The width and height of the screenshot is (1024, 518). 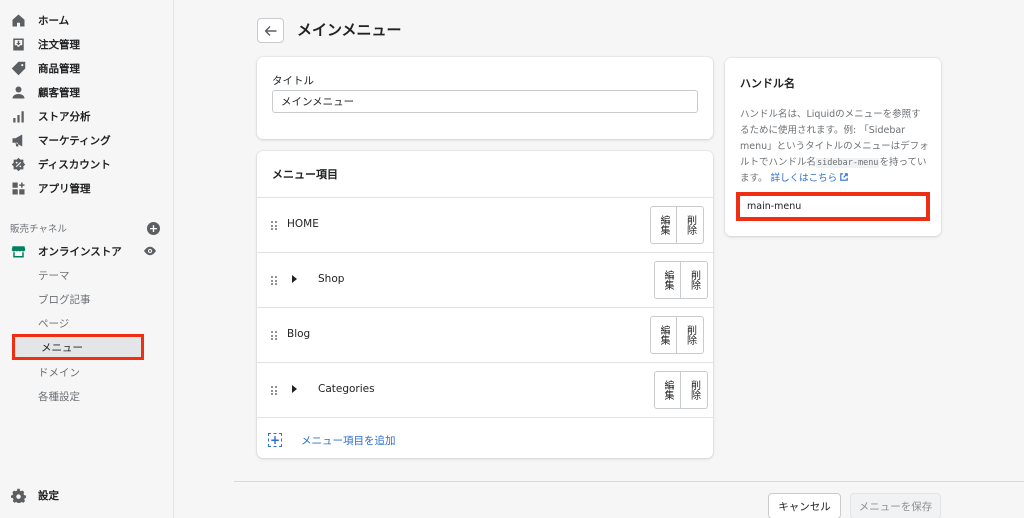 I want to click on sidebar-item-apps: アプリ管理, so click(x=50, y=188).